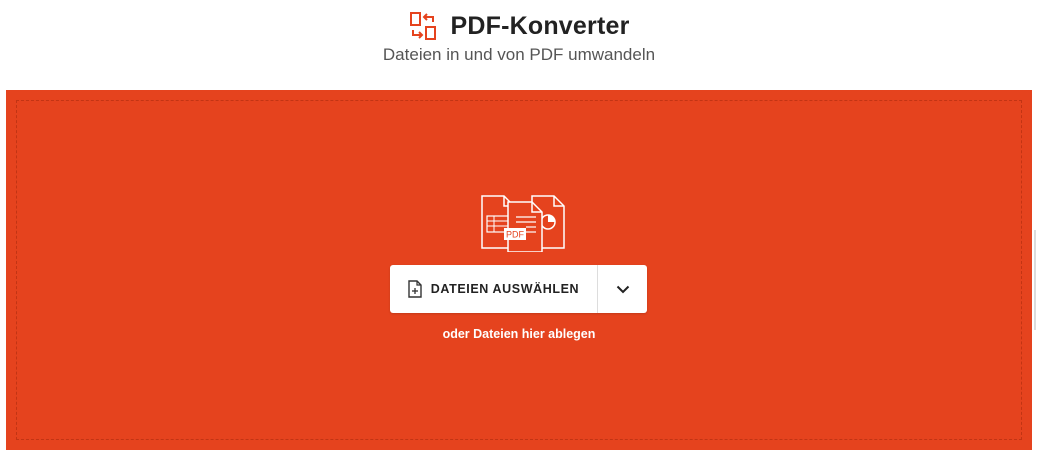 The image size is (1038, 463). Describe the element at coordinates (523, 223) in the screenshot. I see `files-illustration-icon: PDF` at that location.